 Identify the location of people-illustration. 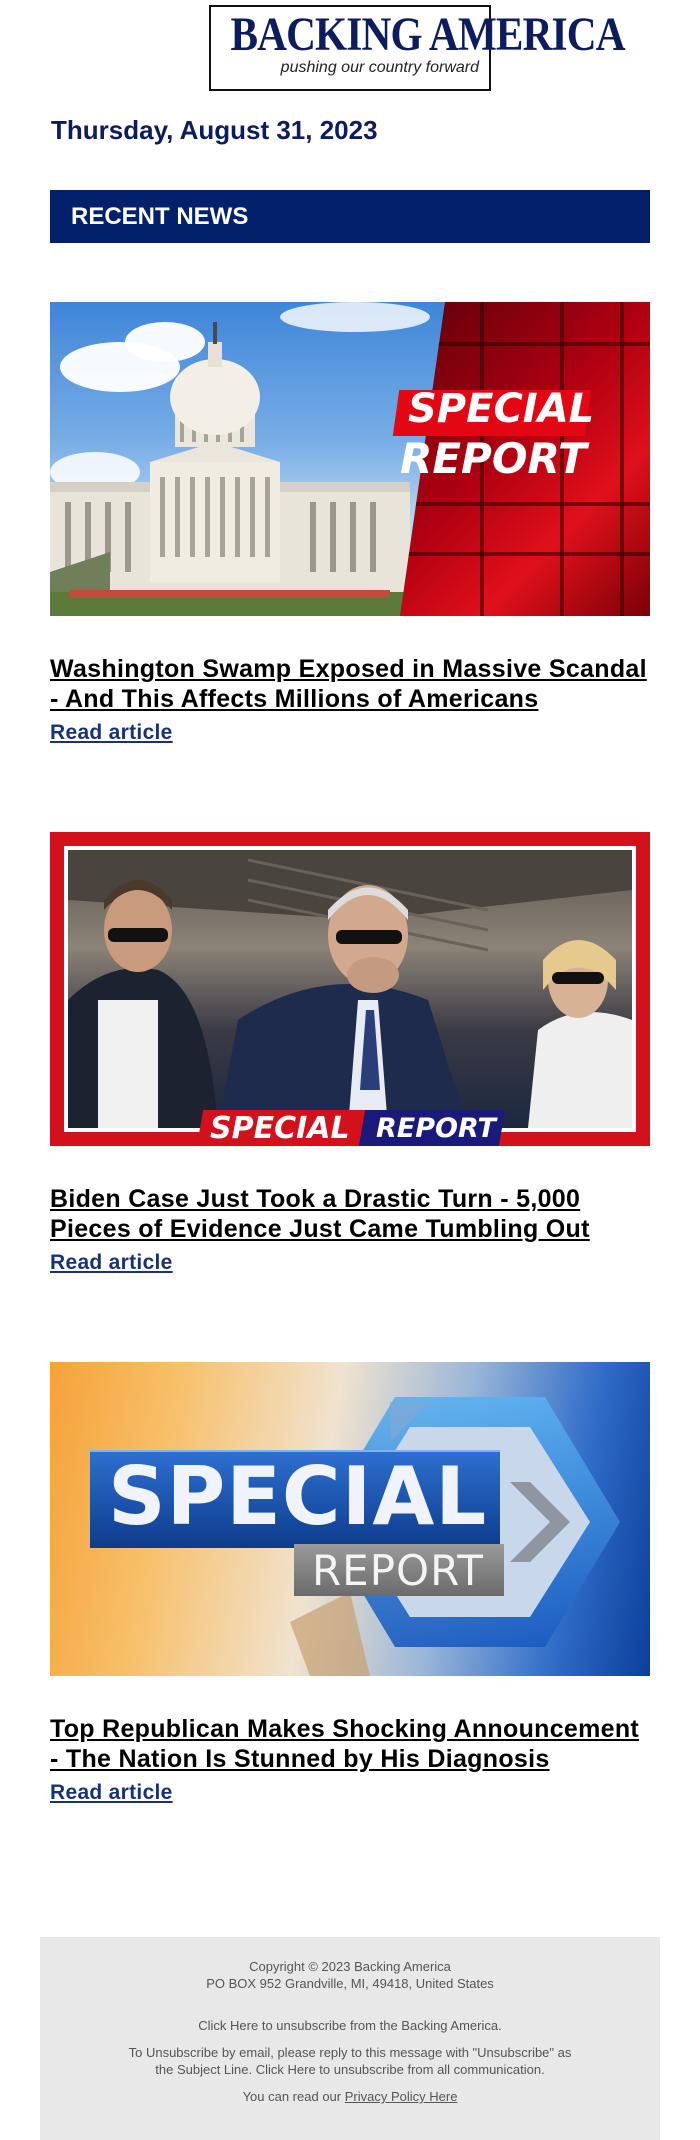
(350, 989).